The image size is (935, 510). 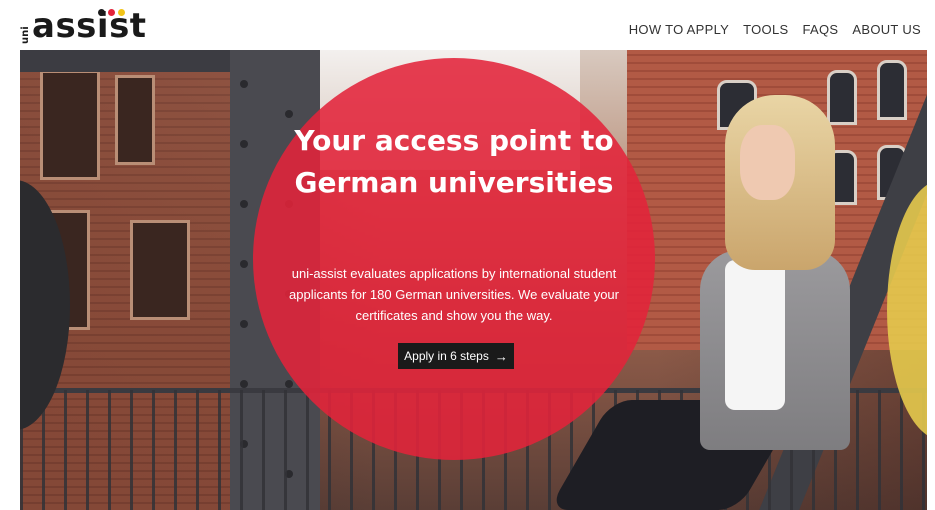 I want to click on logo-text: assist, so click(x=89, y=26).